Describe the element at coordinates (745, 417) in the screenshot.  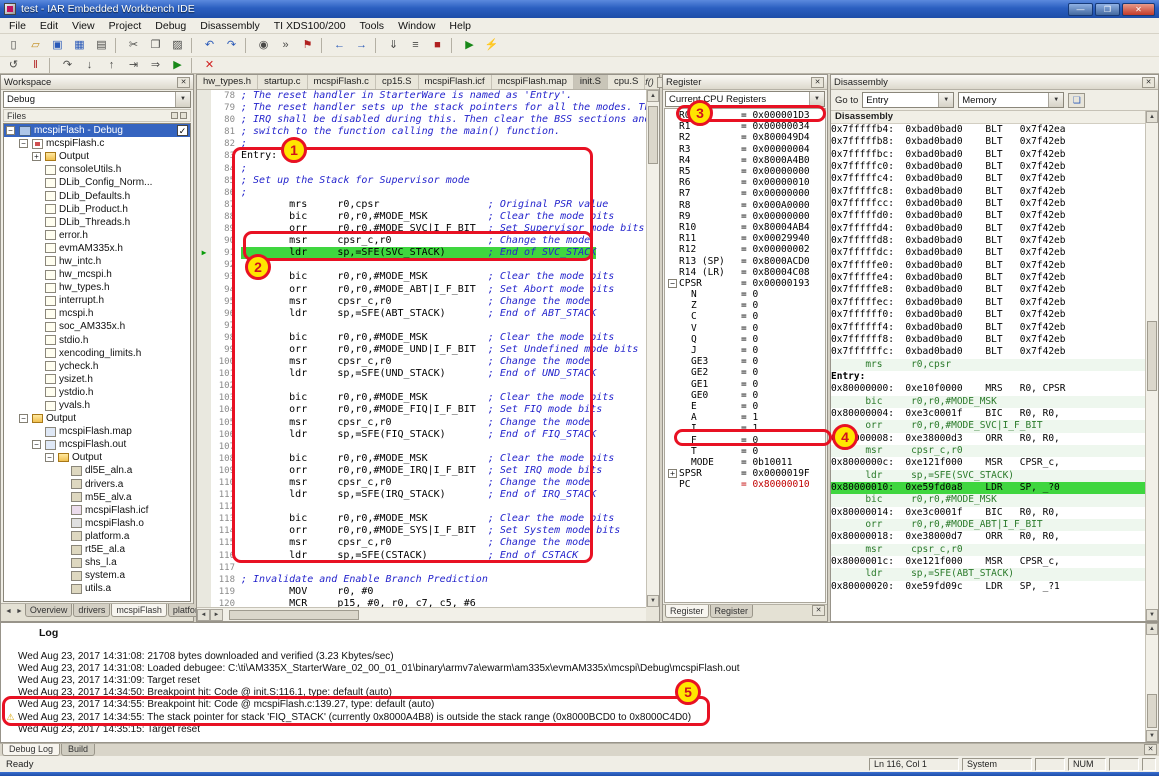
I see `register-row: A = 1` at that location.